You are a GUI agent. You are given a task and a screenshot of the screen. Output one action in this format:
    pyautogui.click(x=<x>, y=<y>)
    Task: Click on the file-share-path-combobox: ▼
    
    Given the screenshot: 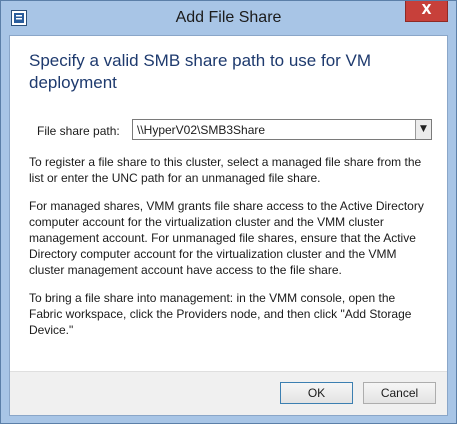 What is the action you would take?
    pyautogui.click(x=282, y=129)
    